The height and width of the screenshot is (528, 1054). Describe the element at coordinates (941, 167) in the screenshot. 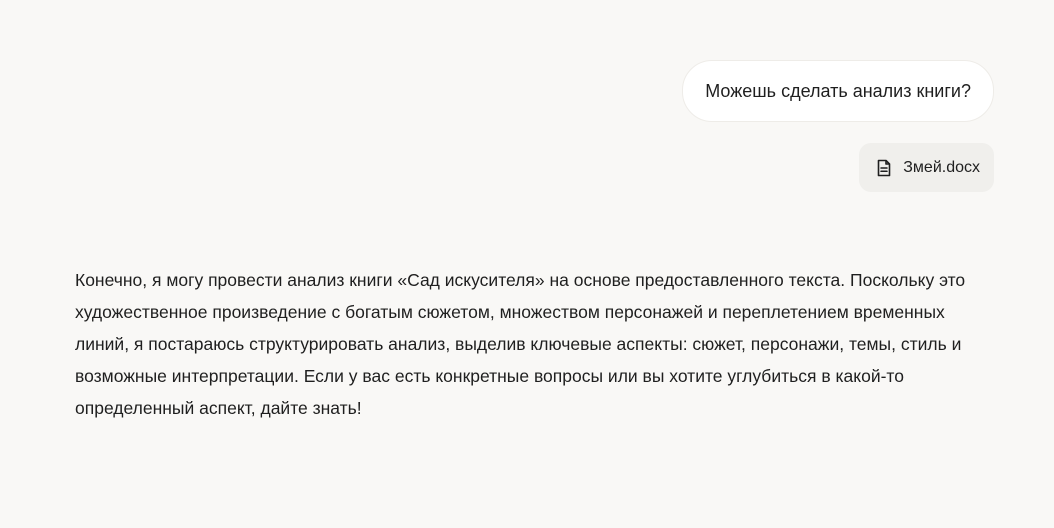

I see `attachment-filename: Змей.docx` at that location.